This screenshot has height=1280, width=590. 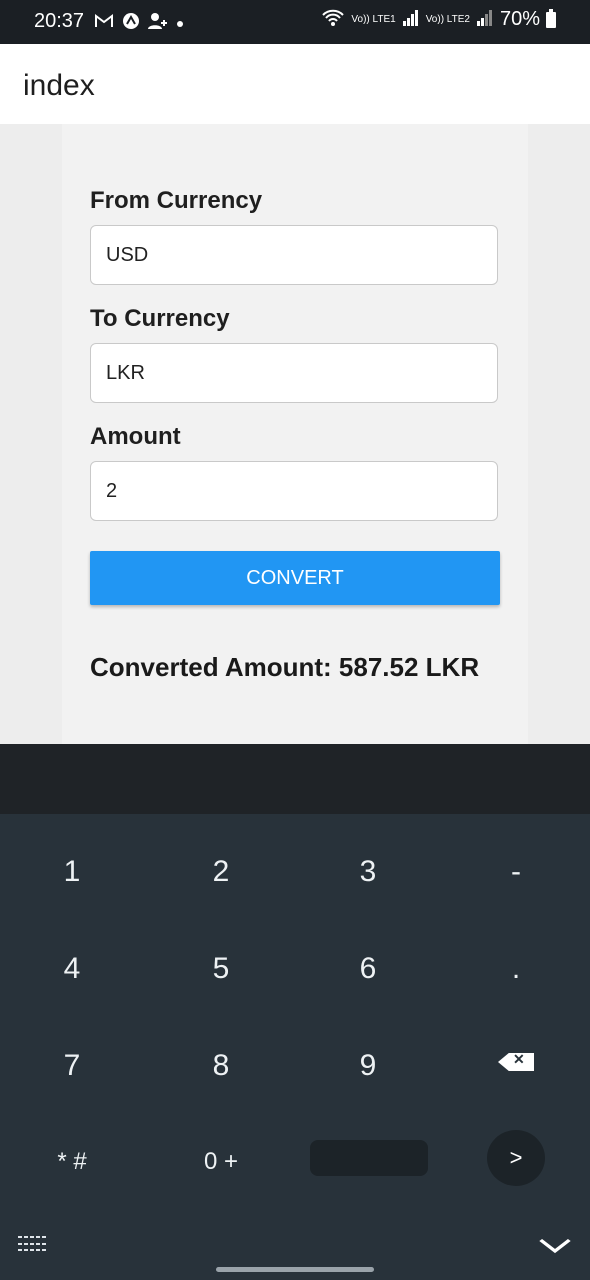 What do you see at coordinates (294, 491) in the screenshot?
I see `amount-input: 2` at bounding box center [294, 491].